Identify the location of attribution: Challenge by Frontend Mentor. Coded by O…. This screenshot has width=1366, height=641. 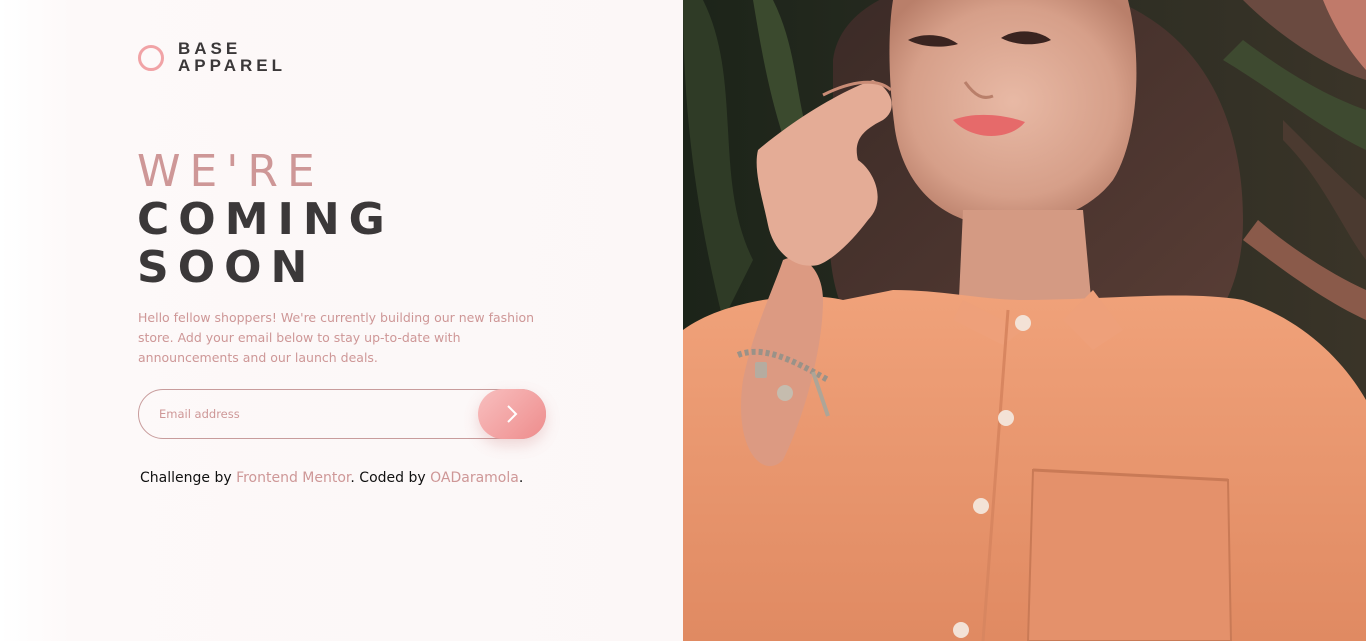
(331, 478).